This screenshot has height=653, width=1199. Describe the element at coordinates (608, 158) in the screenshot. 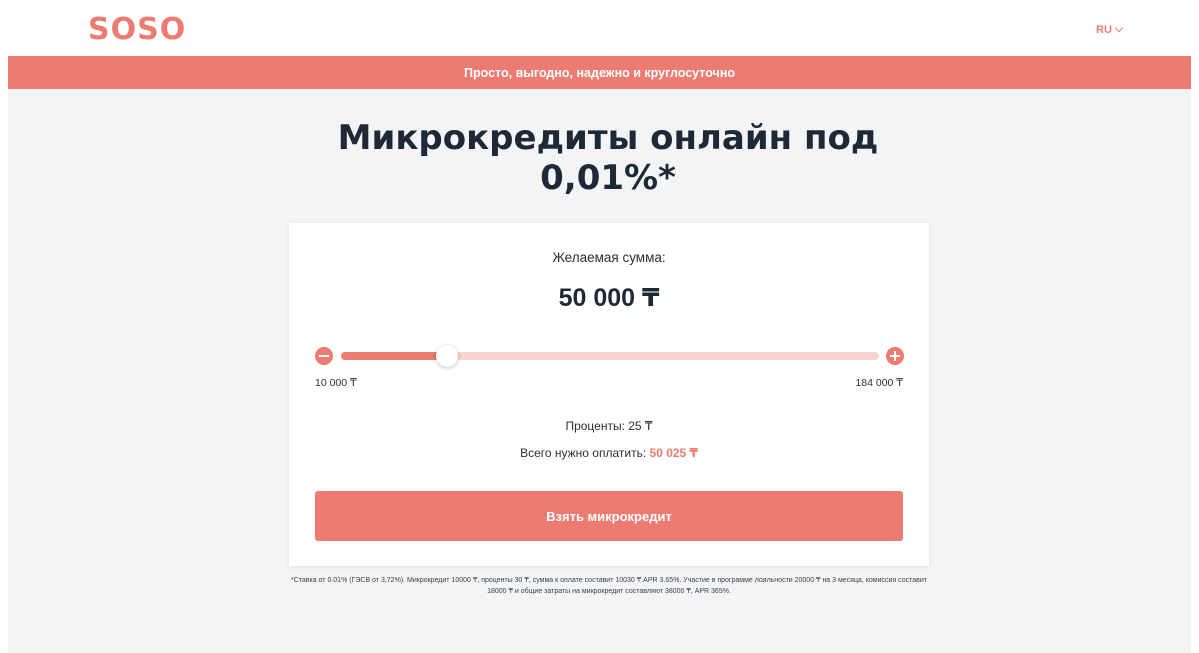

I see `page-title: Микрокредиты онлайн под 0,01%*` at that location.